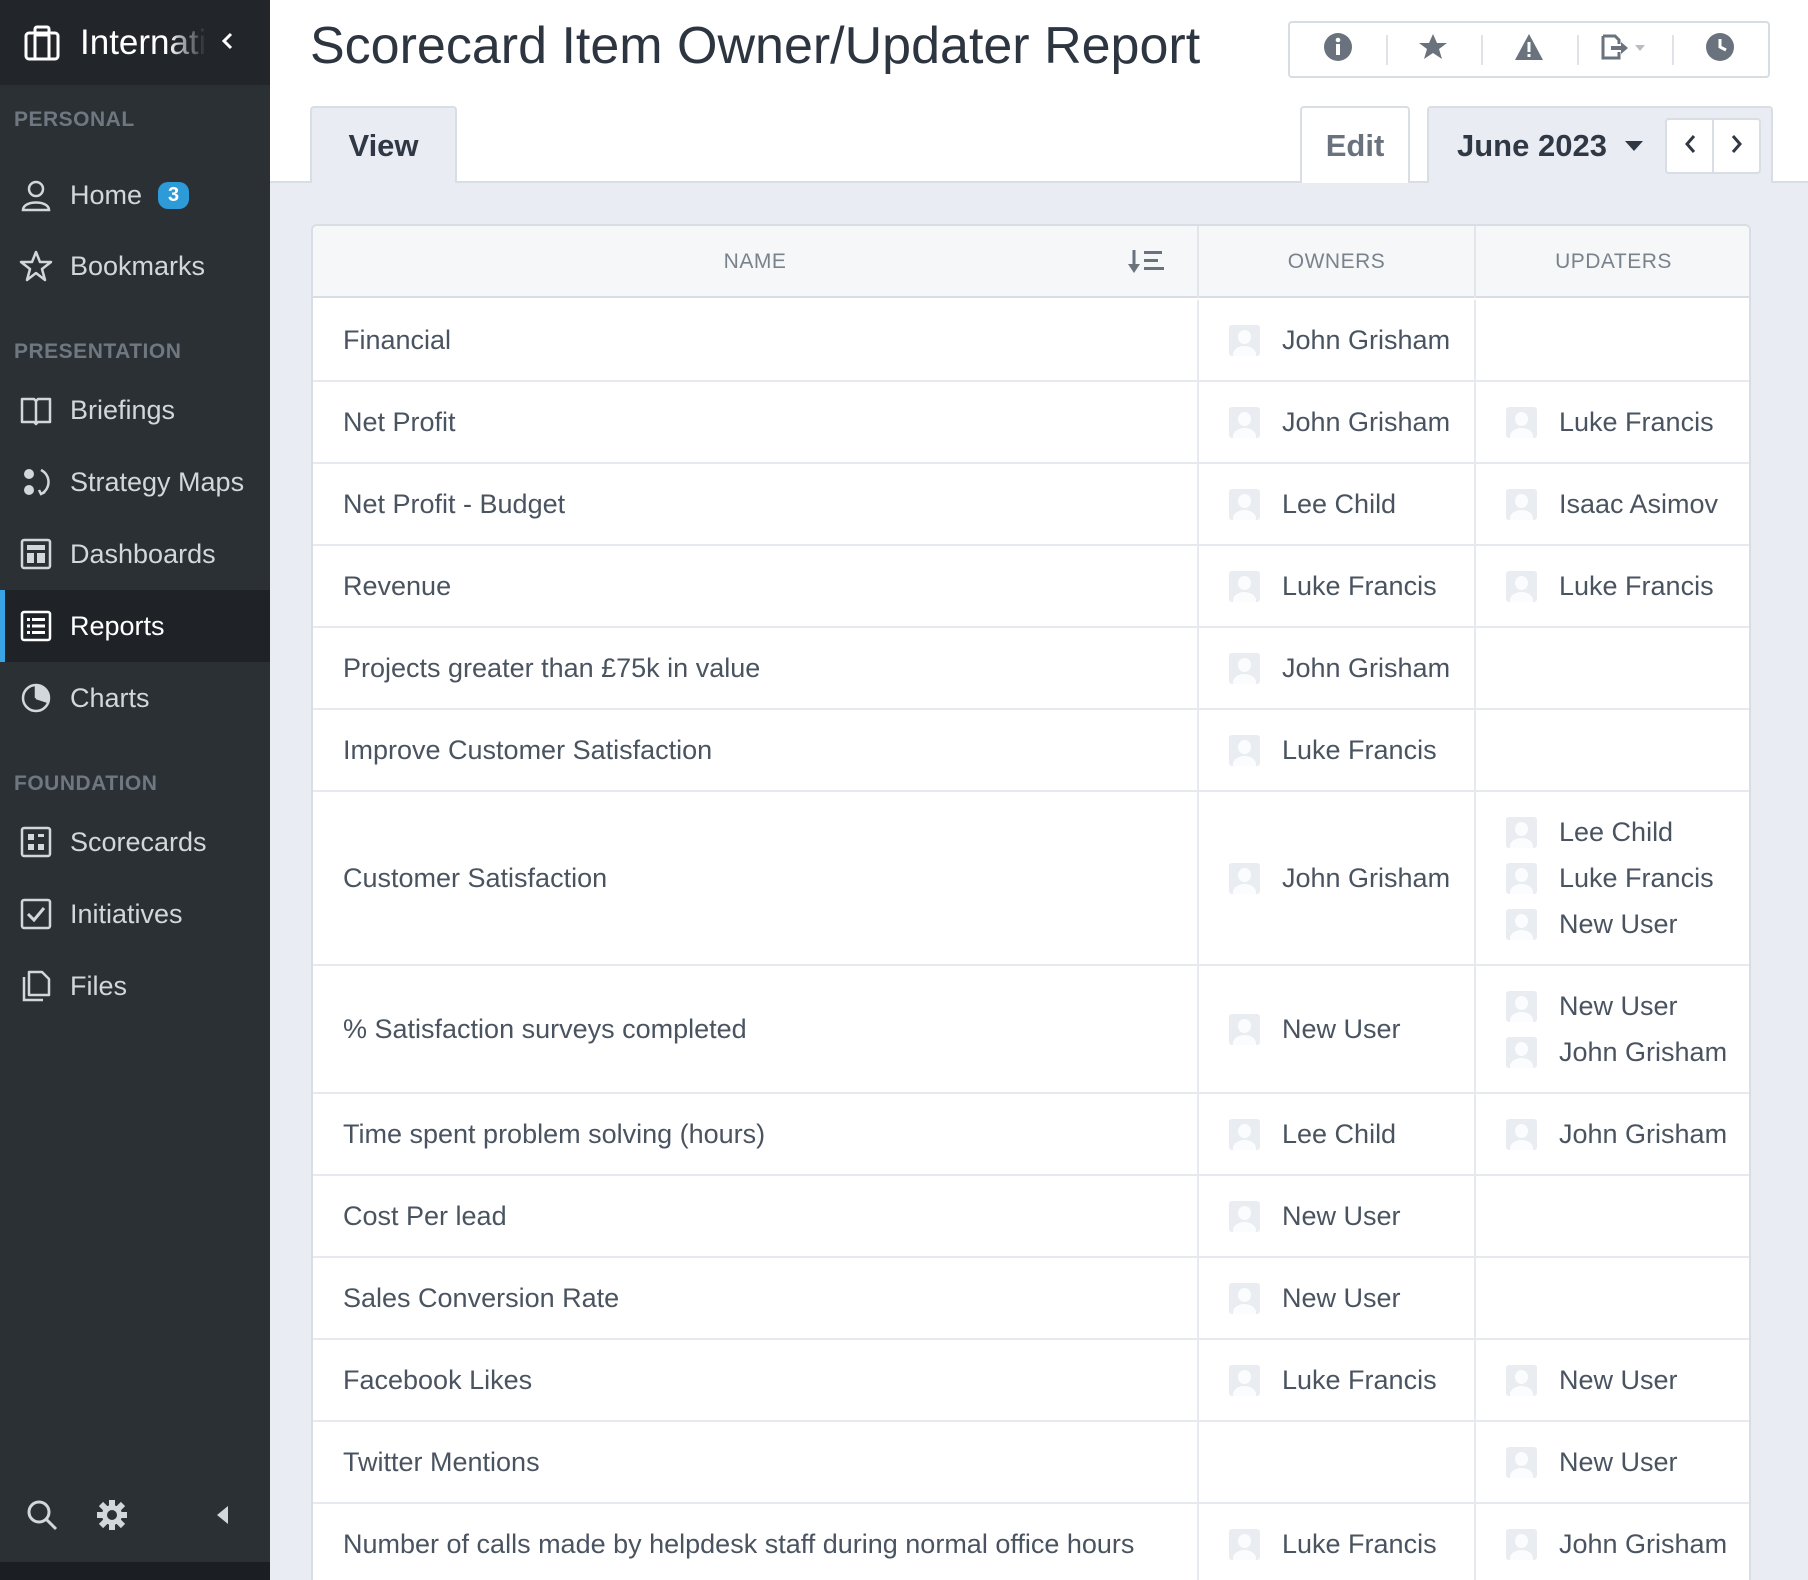 This screenshot has width=1808, height=1580. Describe the element at coordinates (138, 265) in the screenshot. I see `sidebar-item-label: Bookmarks` at that location.